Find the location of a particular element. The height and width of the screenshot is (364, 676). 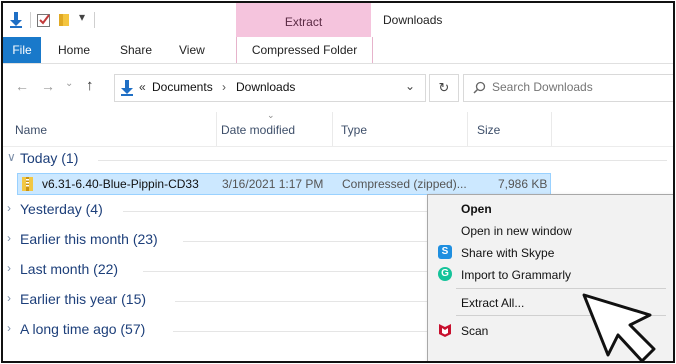

column-size: Size is located at coordinates (488, 130).